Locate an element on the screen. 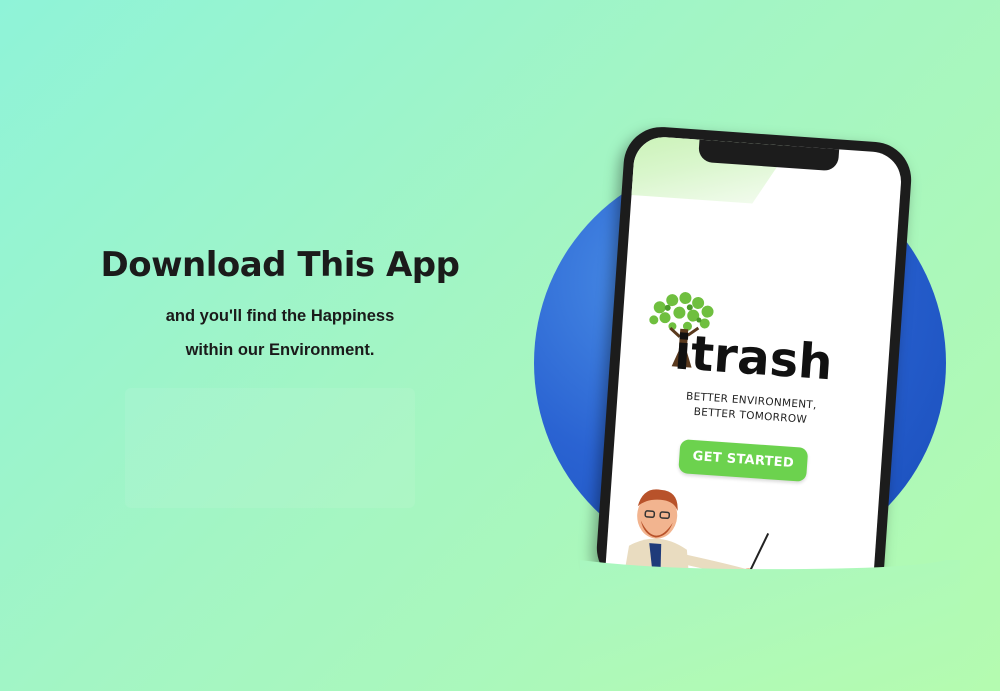 This screenshot has height=691, width=1000. app-tagline: BETTER ENVIRONMENT, BETTER TOMORROW is located at coordinates (750, 409).